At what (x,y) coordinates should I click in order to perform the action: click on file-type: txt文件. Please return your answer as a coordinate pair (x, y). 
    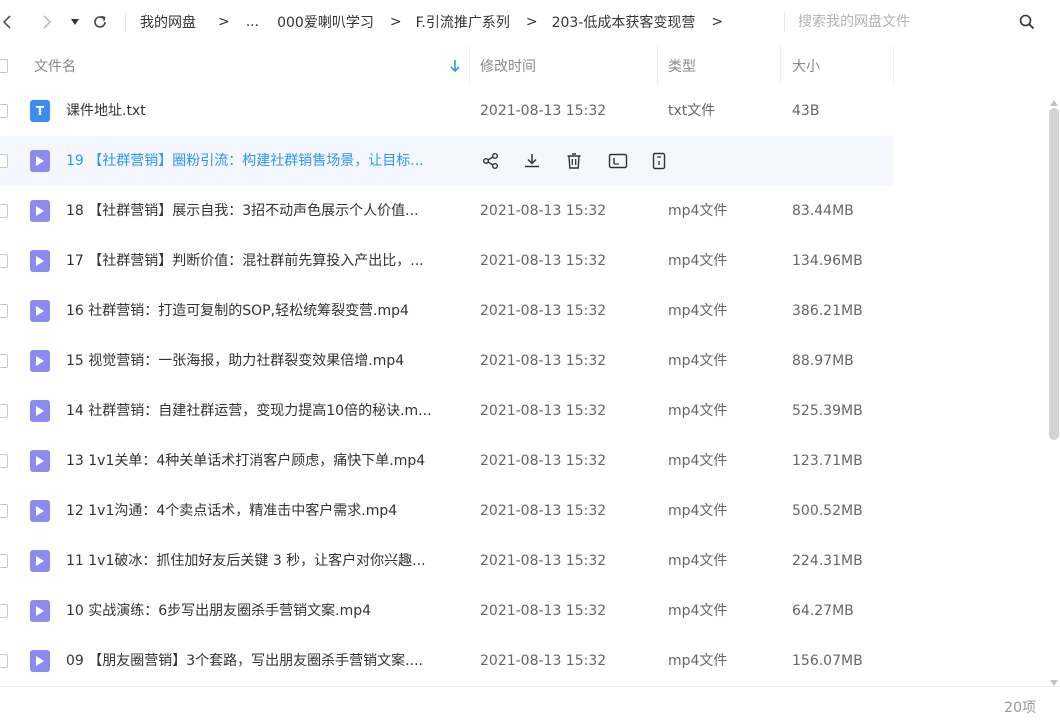
    Looking at the image, I should click on (692, 111).